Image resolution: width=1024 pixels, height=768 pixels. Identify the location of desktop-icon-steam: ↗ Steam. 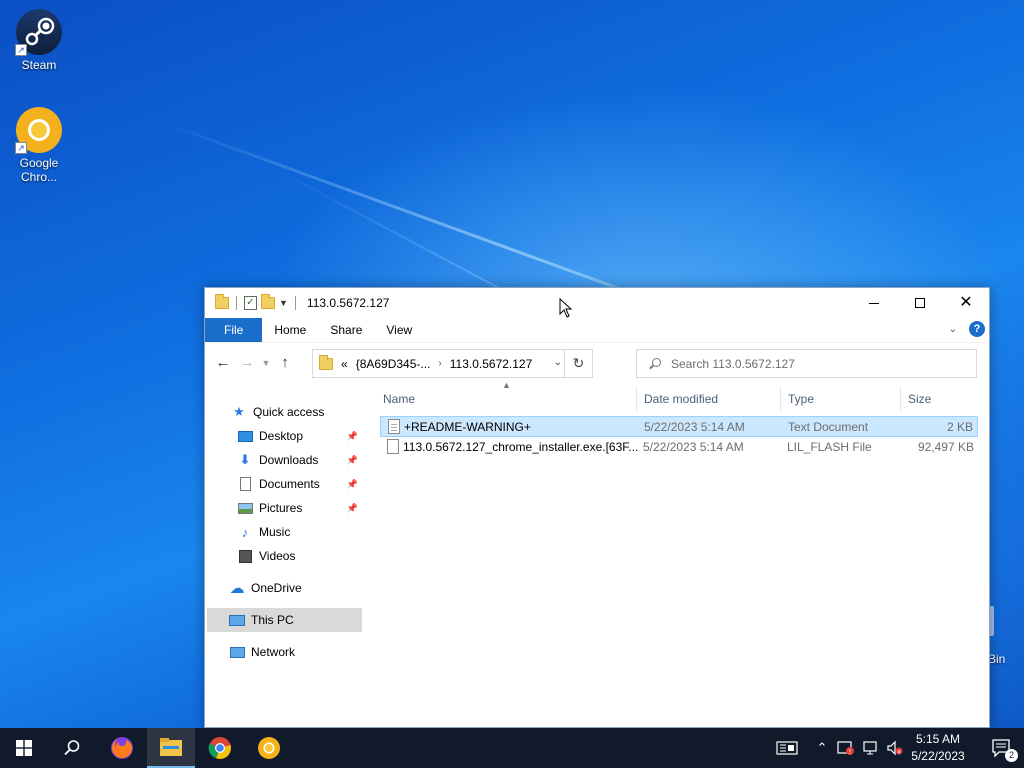
(39, 40).